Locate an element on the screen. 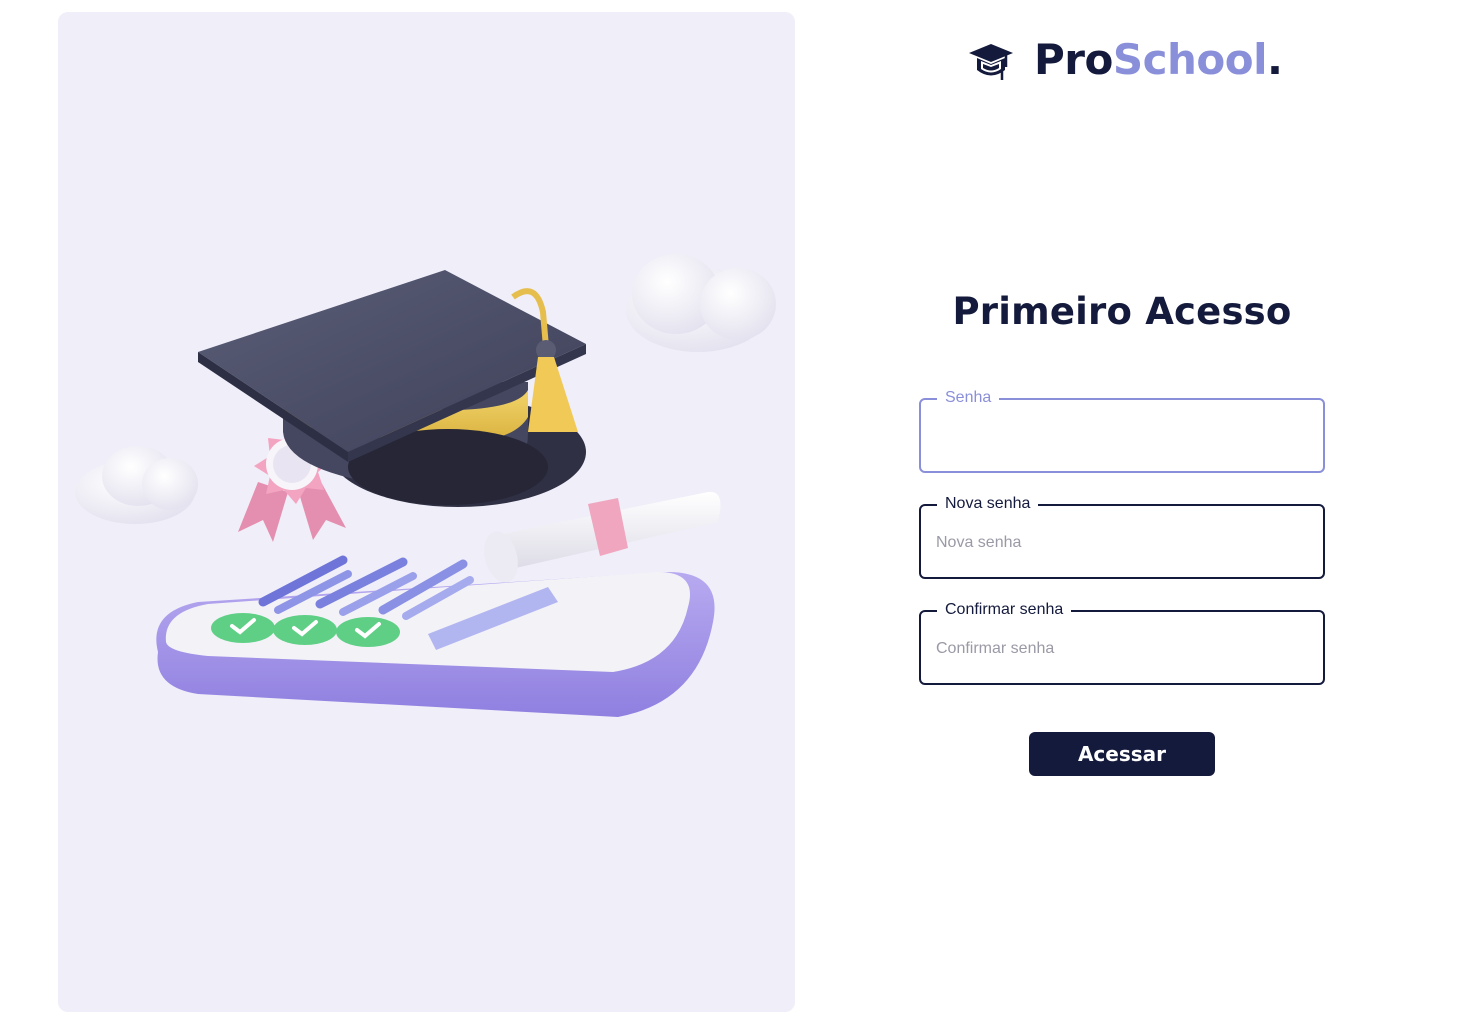  brand-name-school: School is located at coordinates (1190, 59).